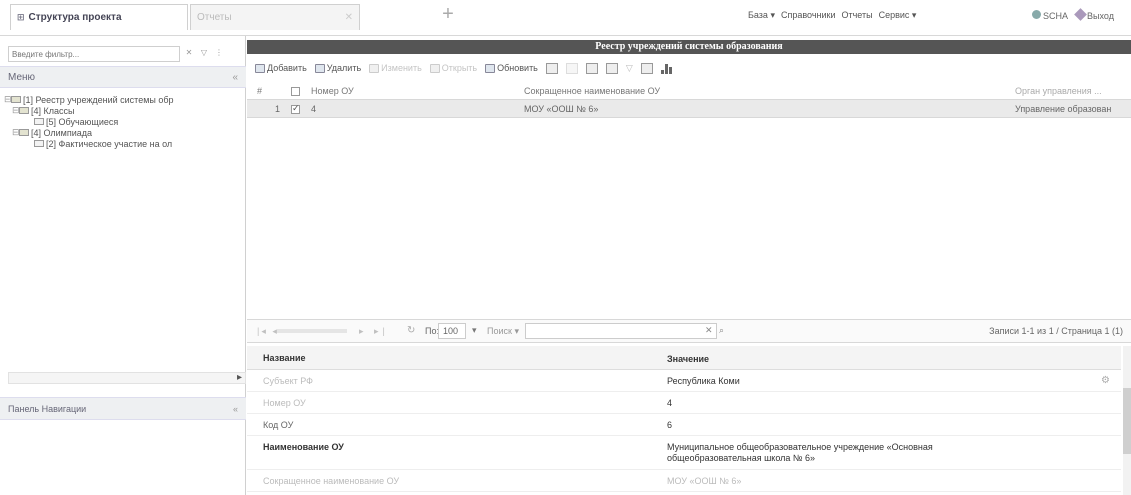  What do you see at coordinates (239, 377) in the screenshot?
I see `scroll-right-icon: ▸` at bounding box center [239, 377].